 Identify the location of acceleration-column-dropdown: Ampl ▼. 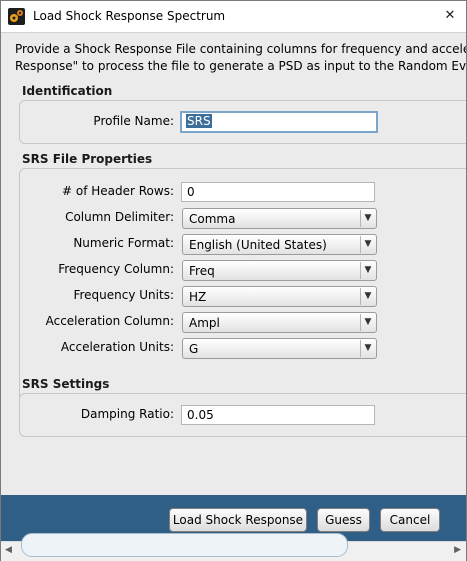
(279, 322).